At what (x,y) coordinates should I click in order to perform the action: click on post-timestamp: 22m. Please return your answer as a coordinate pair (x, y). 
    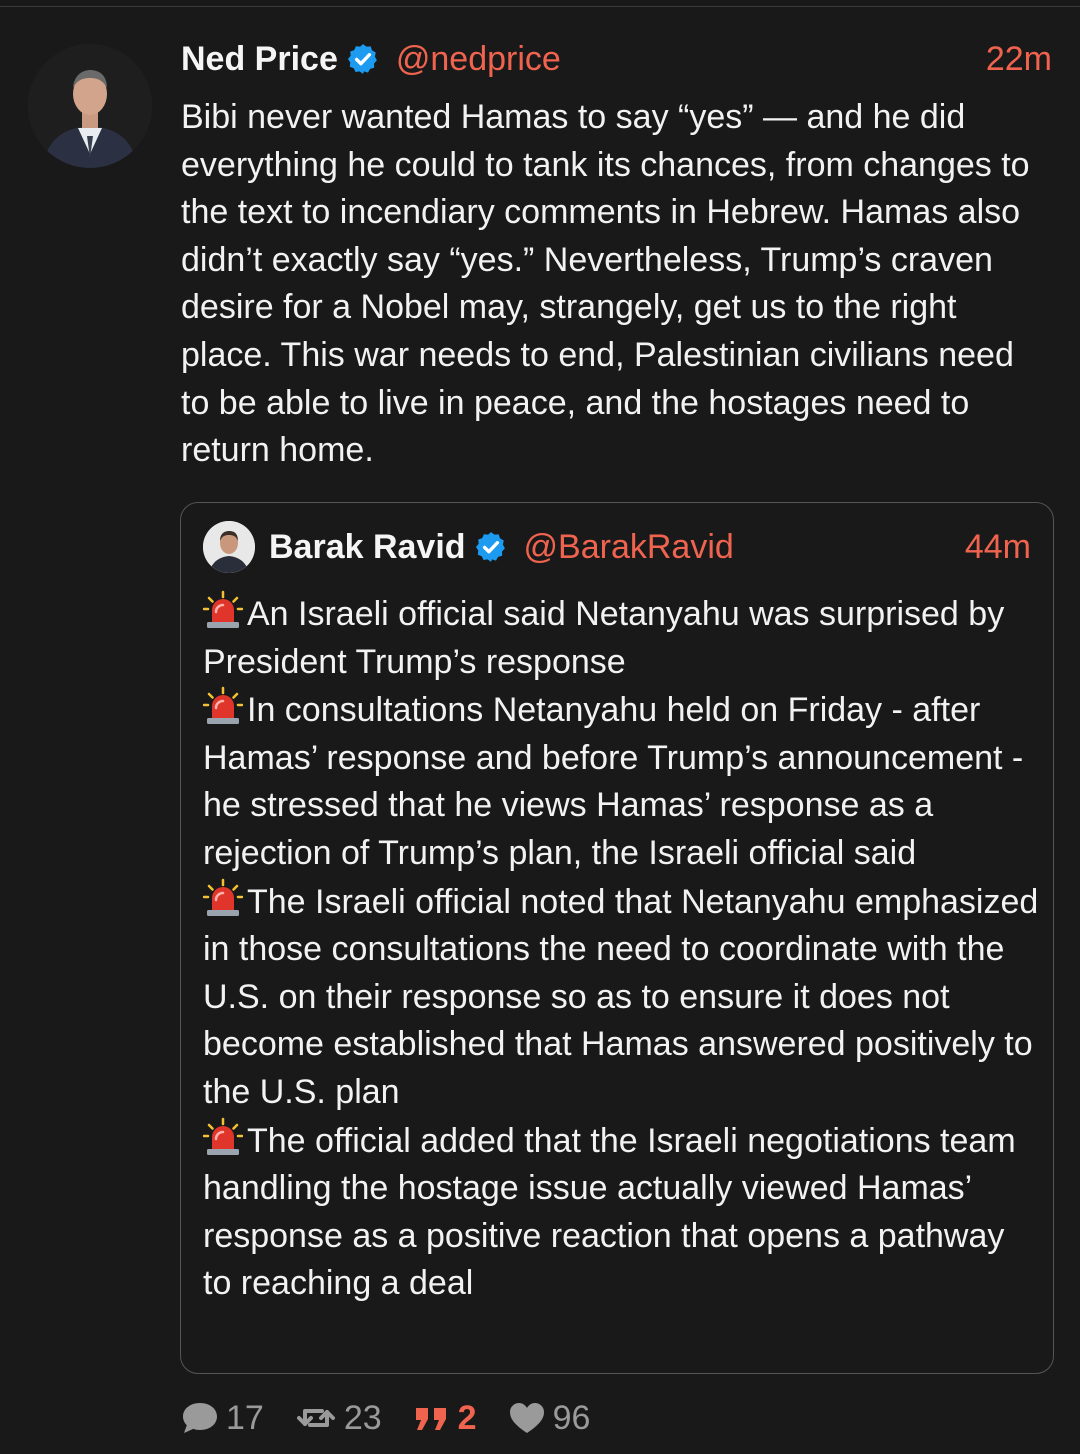
    Looking at the image, I should click on (1019, 59).